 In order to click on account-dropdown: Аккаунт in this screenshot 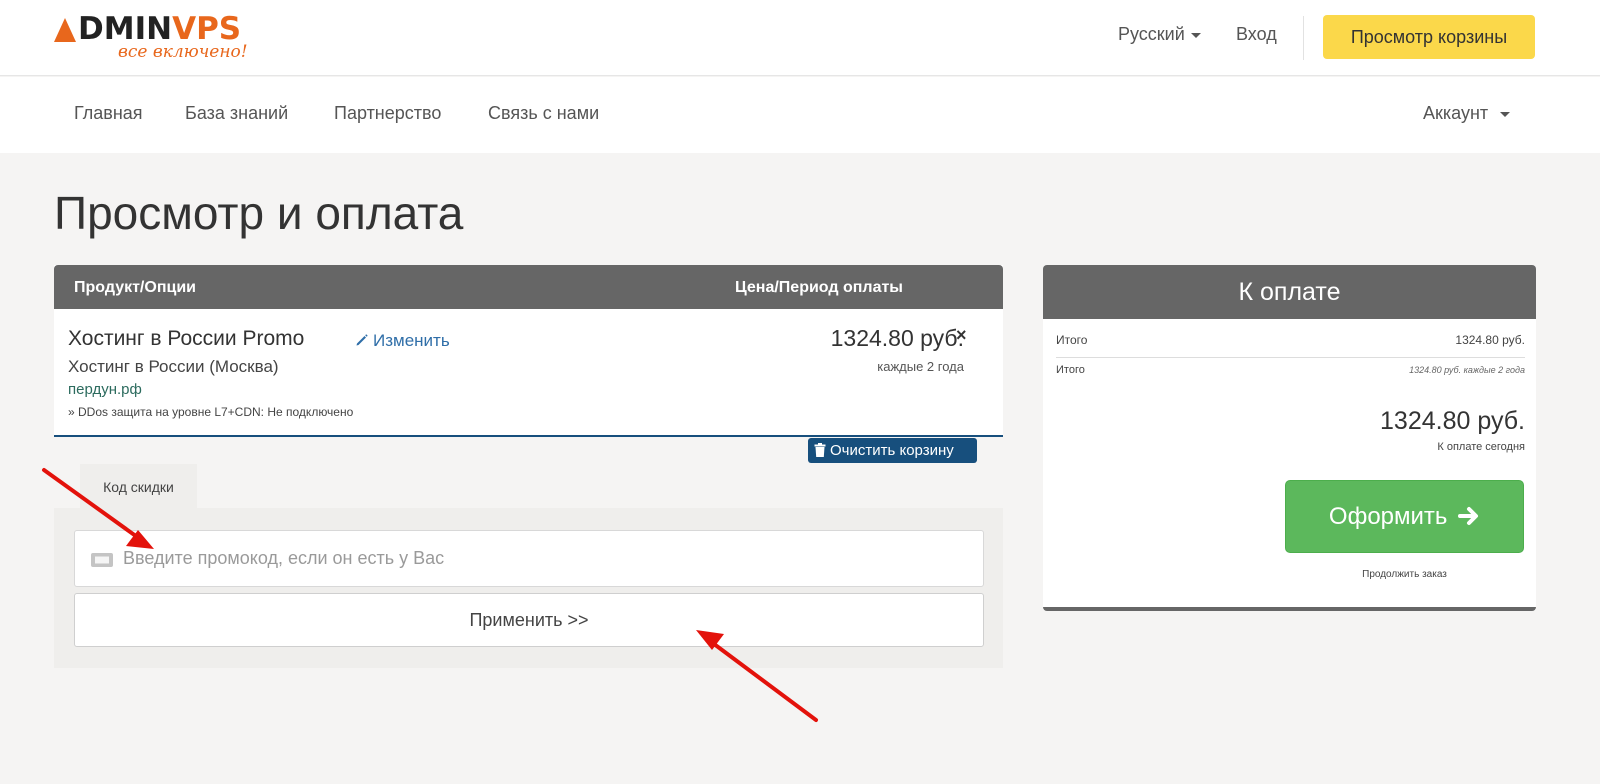, I will do `click(1467, 113)`.